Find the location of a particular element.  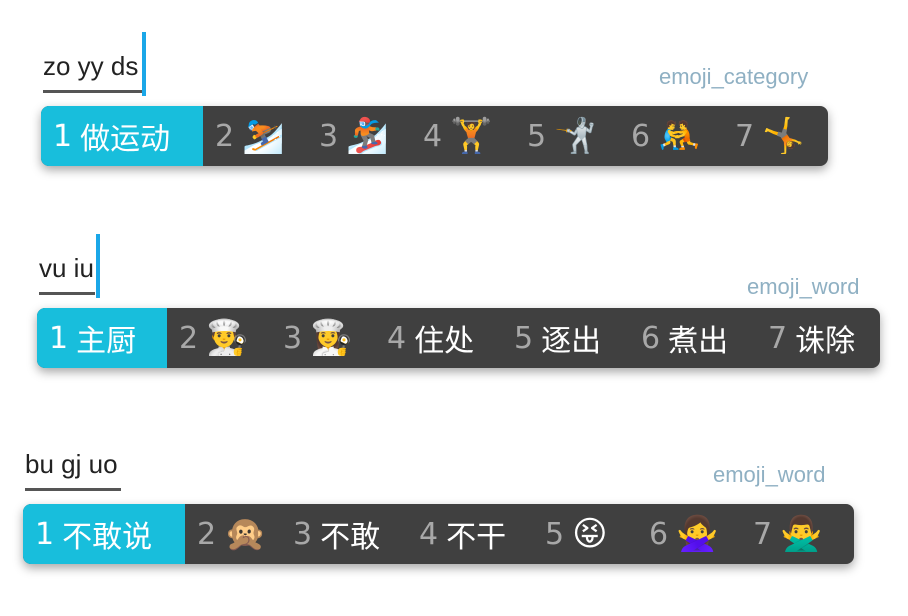

candidate-3: 3 不敢 is located at coordinates (344, 534).